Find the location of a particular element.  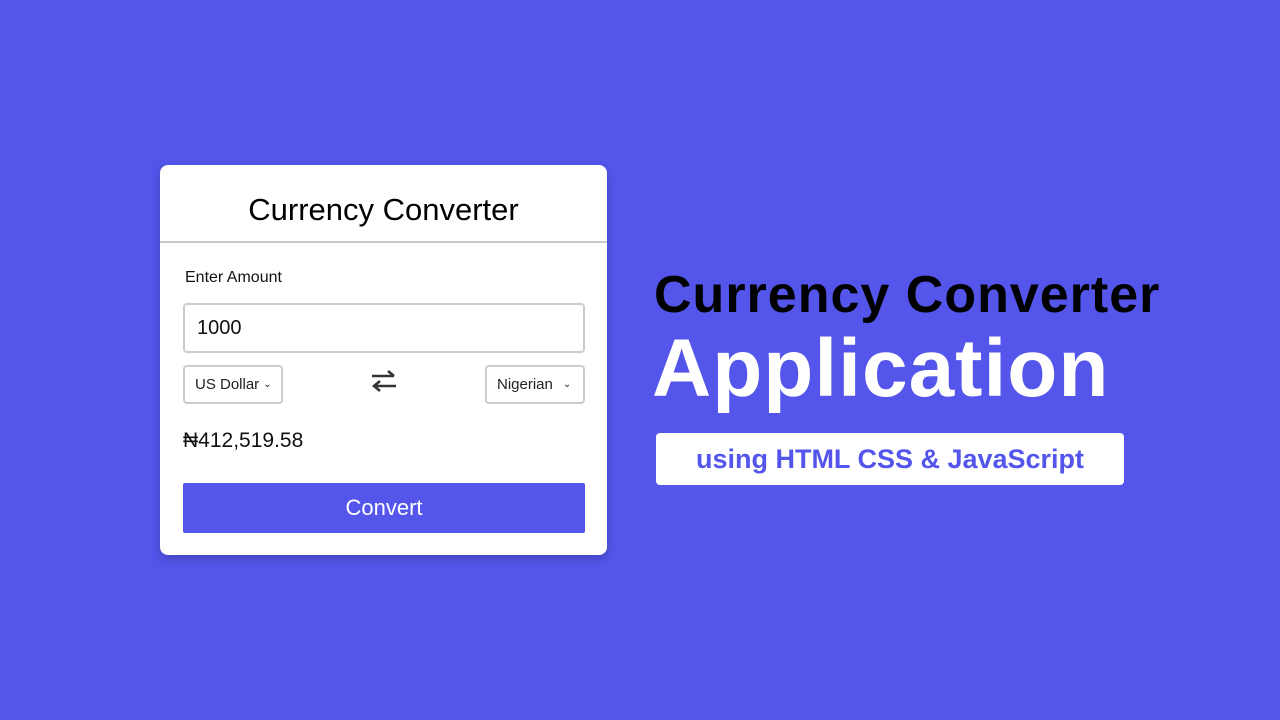

amount-label: Enter Amount is located at coordinates (233, 277).